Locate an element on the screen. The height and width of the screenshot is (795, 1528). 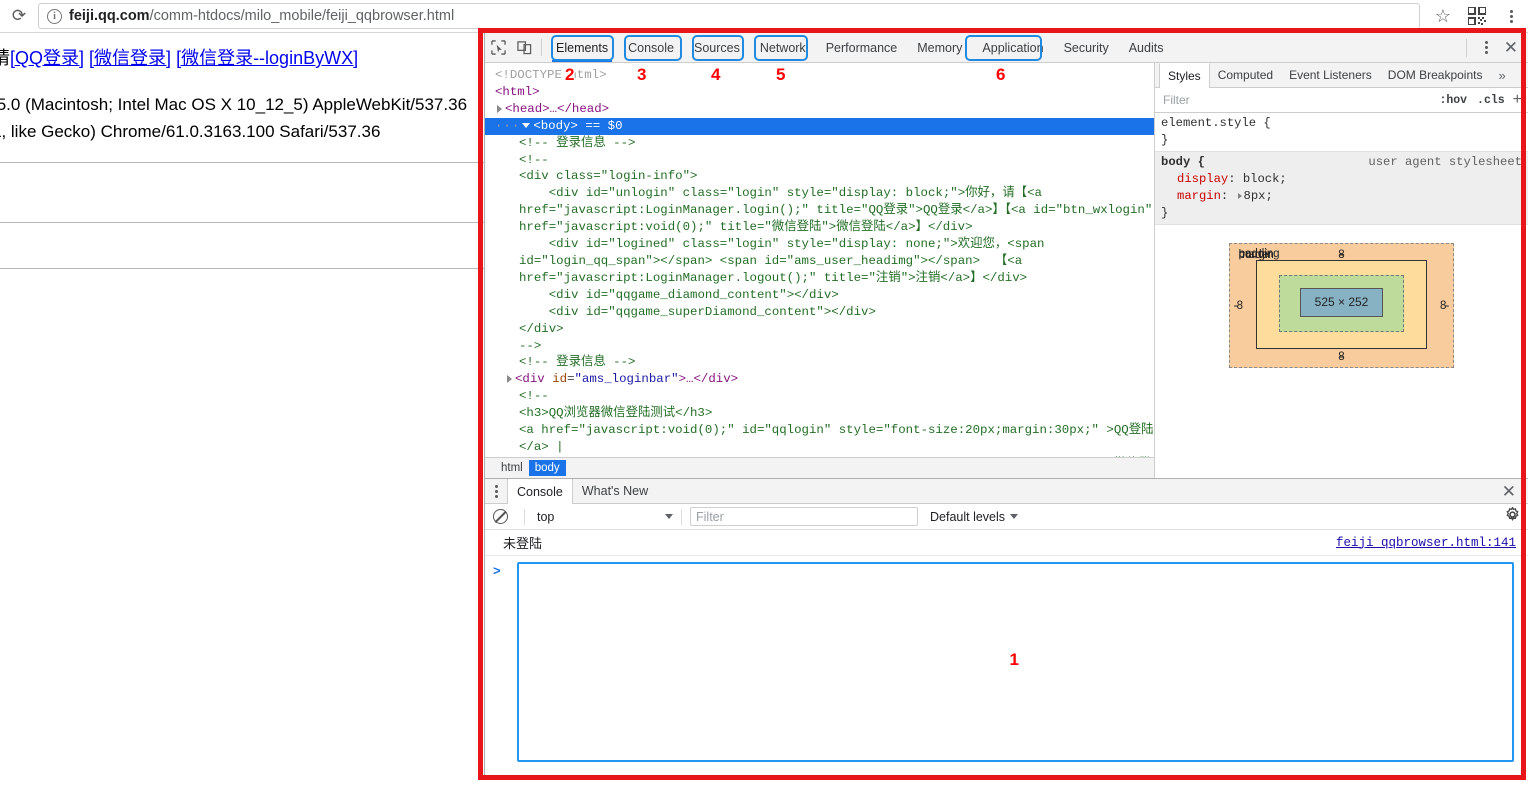
qq-login-link: [QQ登录] is located at coordinates (47, 58).